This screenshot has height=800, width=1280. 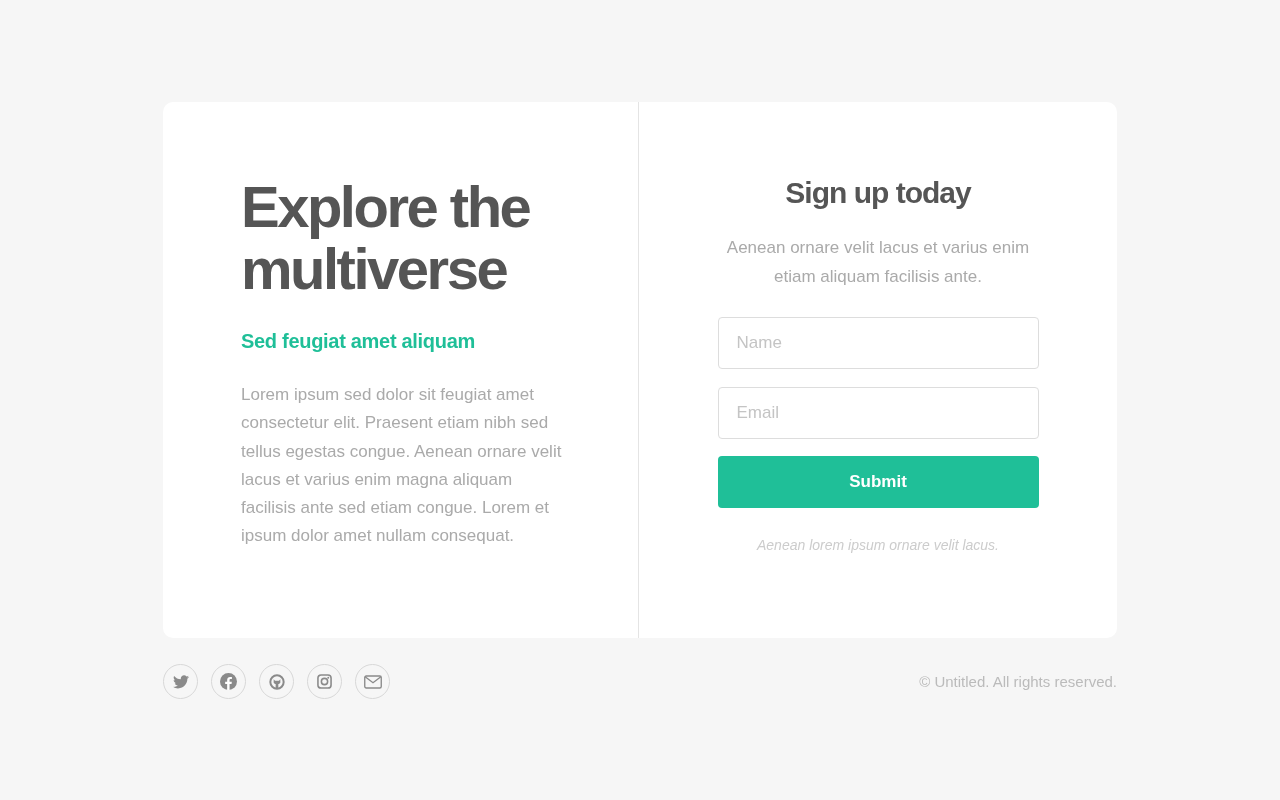 I want to click on signup-title: Sign up today, so click(x=878, y=193).